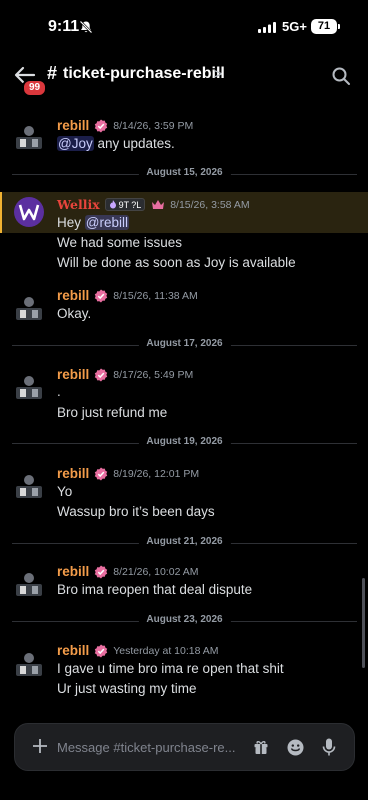 The width and height of the screenshot is (368, 800). What do you see at coordinates (106, 222) in the screenshot?
I see `user-mention: @rebill` at bounding box center [106, 222].